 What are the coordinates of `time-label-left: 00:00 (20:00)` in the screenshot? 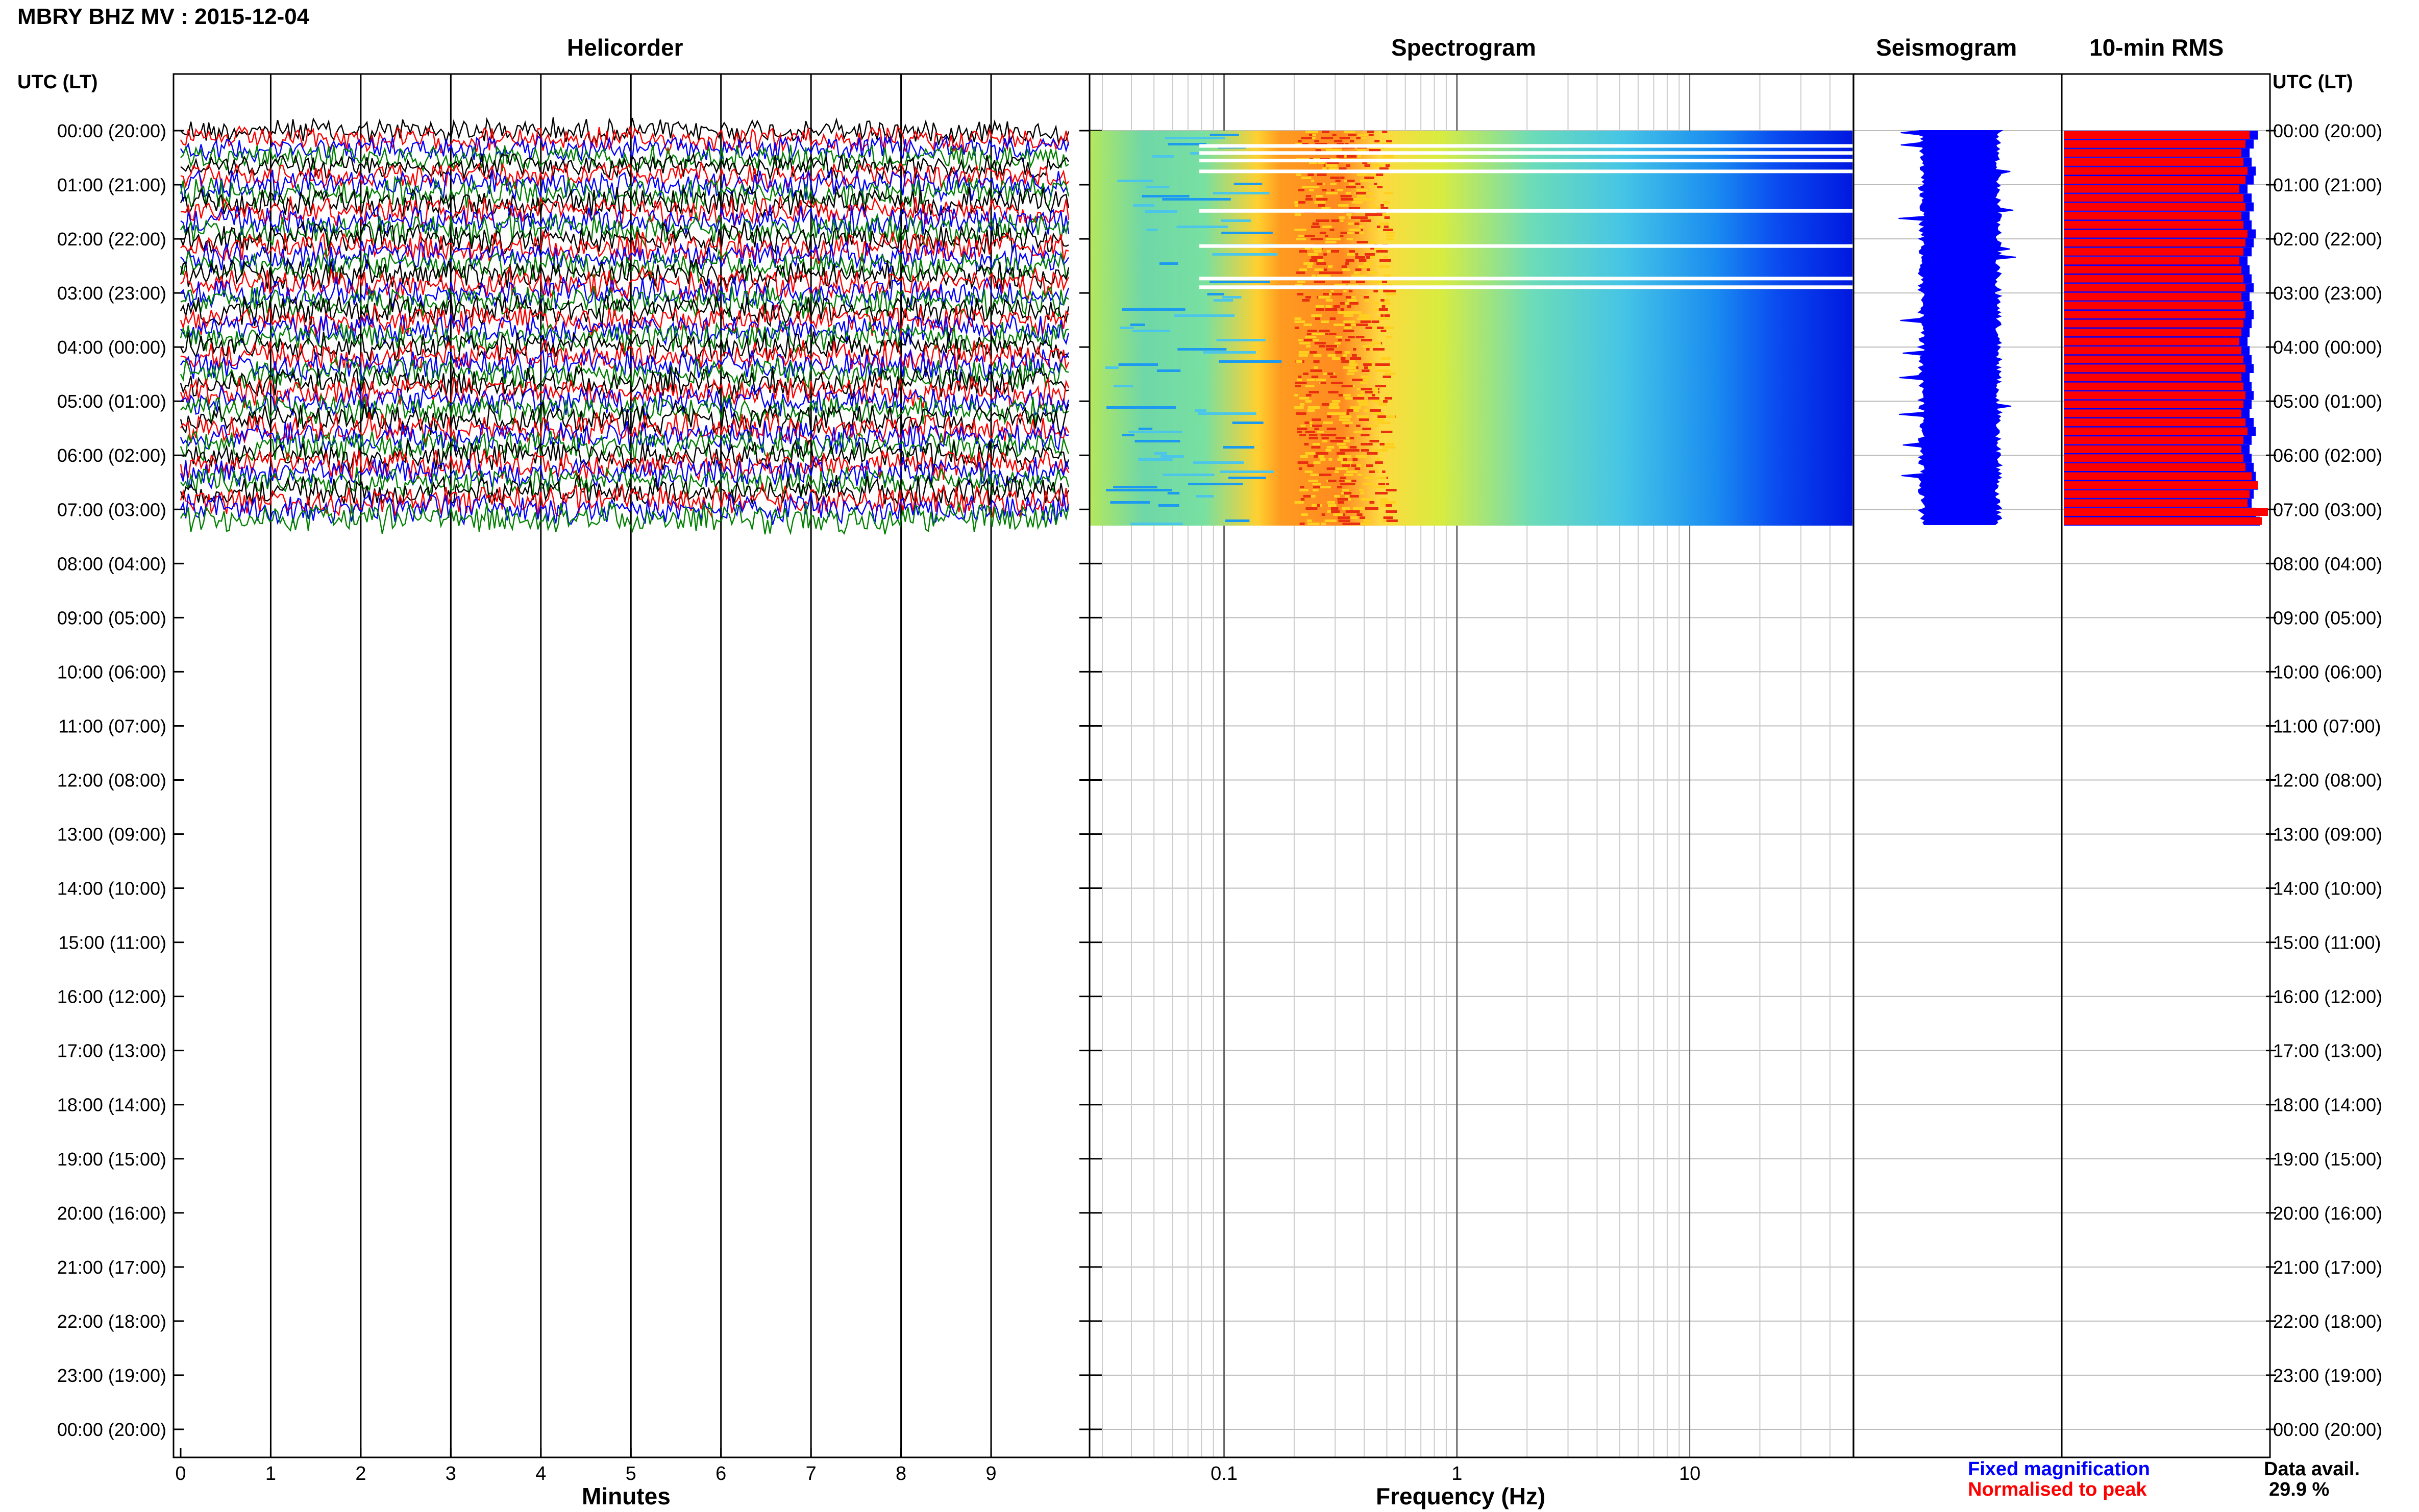 It's located at (111, 1429).